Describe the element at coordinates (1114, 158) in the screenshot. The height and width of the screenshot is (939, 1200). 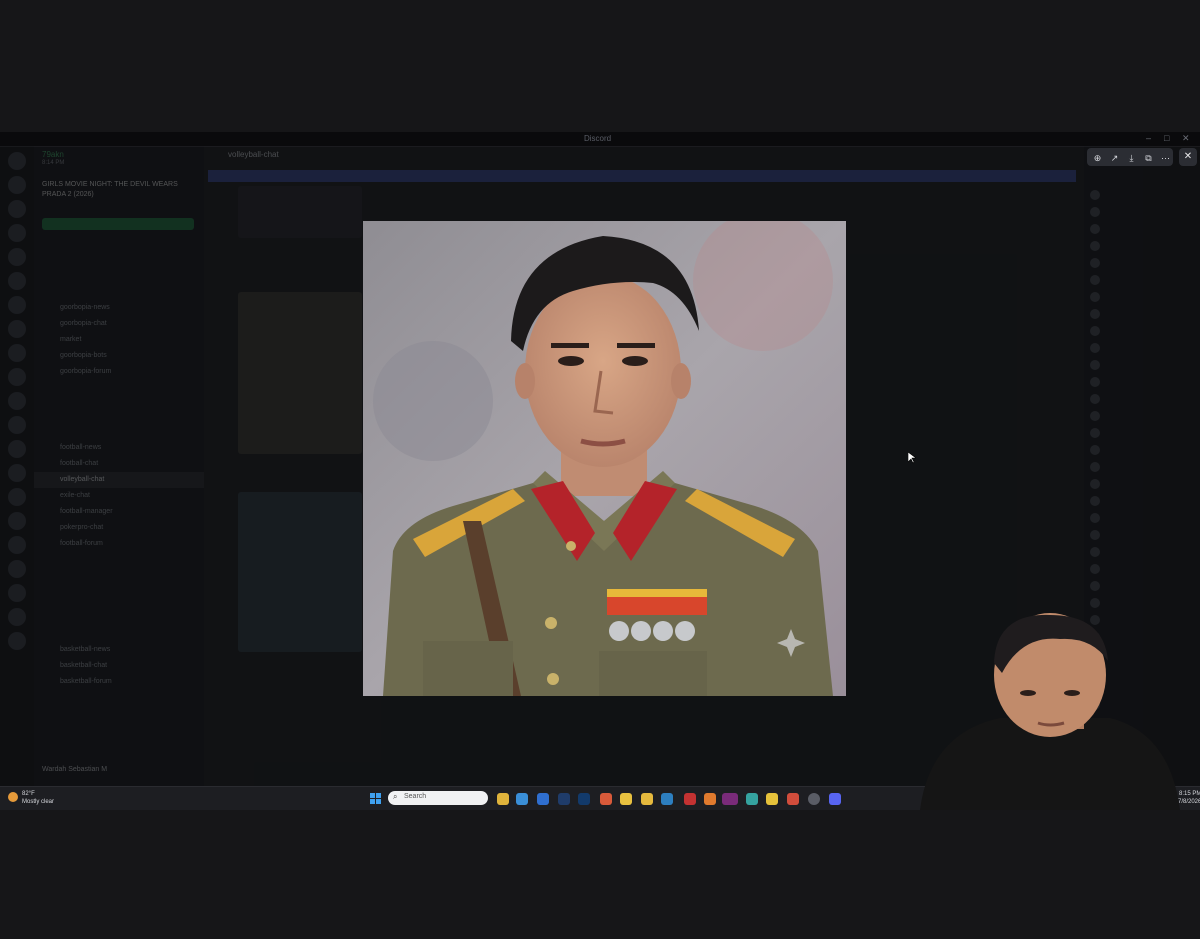
I see `forward-icon: ↗` at that location.